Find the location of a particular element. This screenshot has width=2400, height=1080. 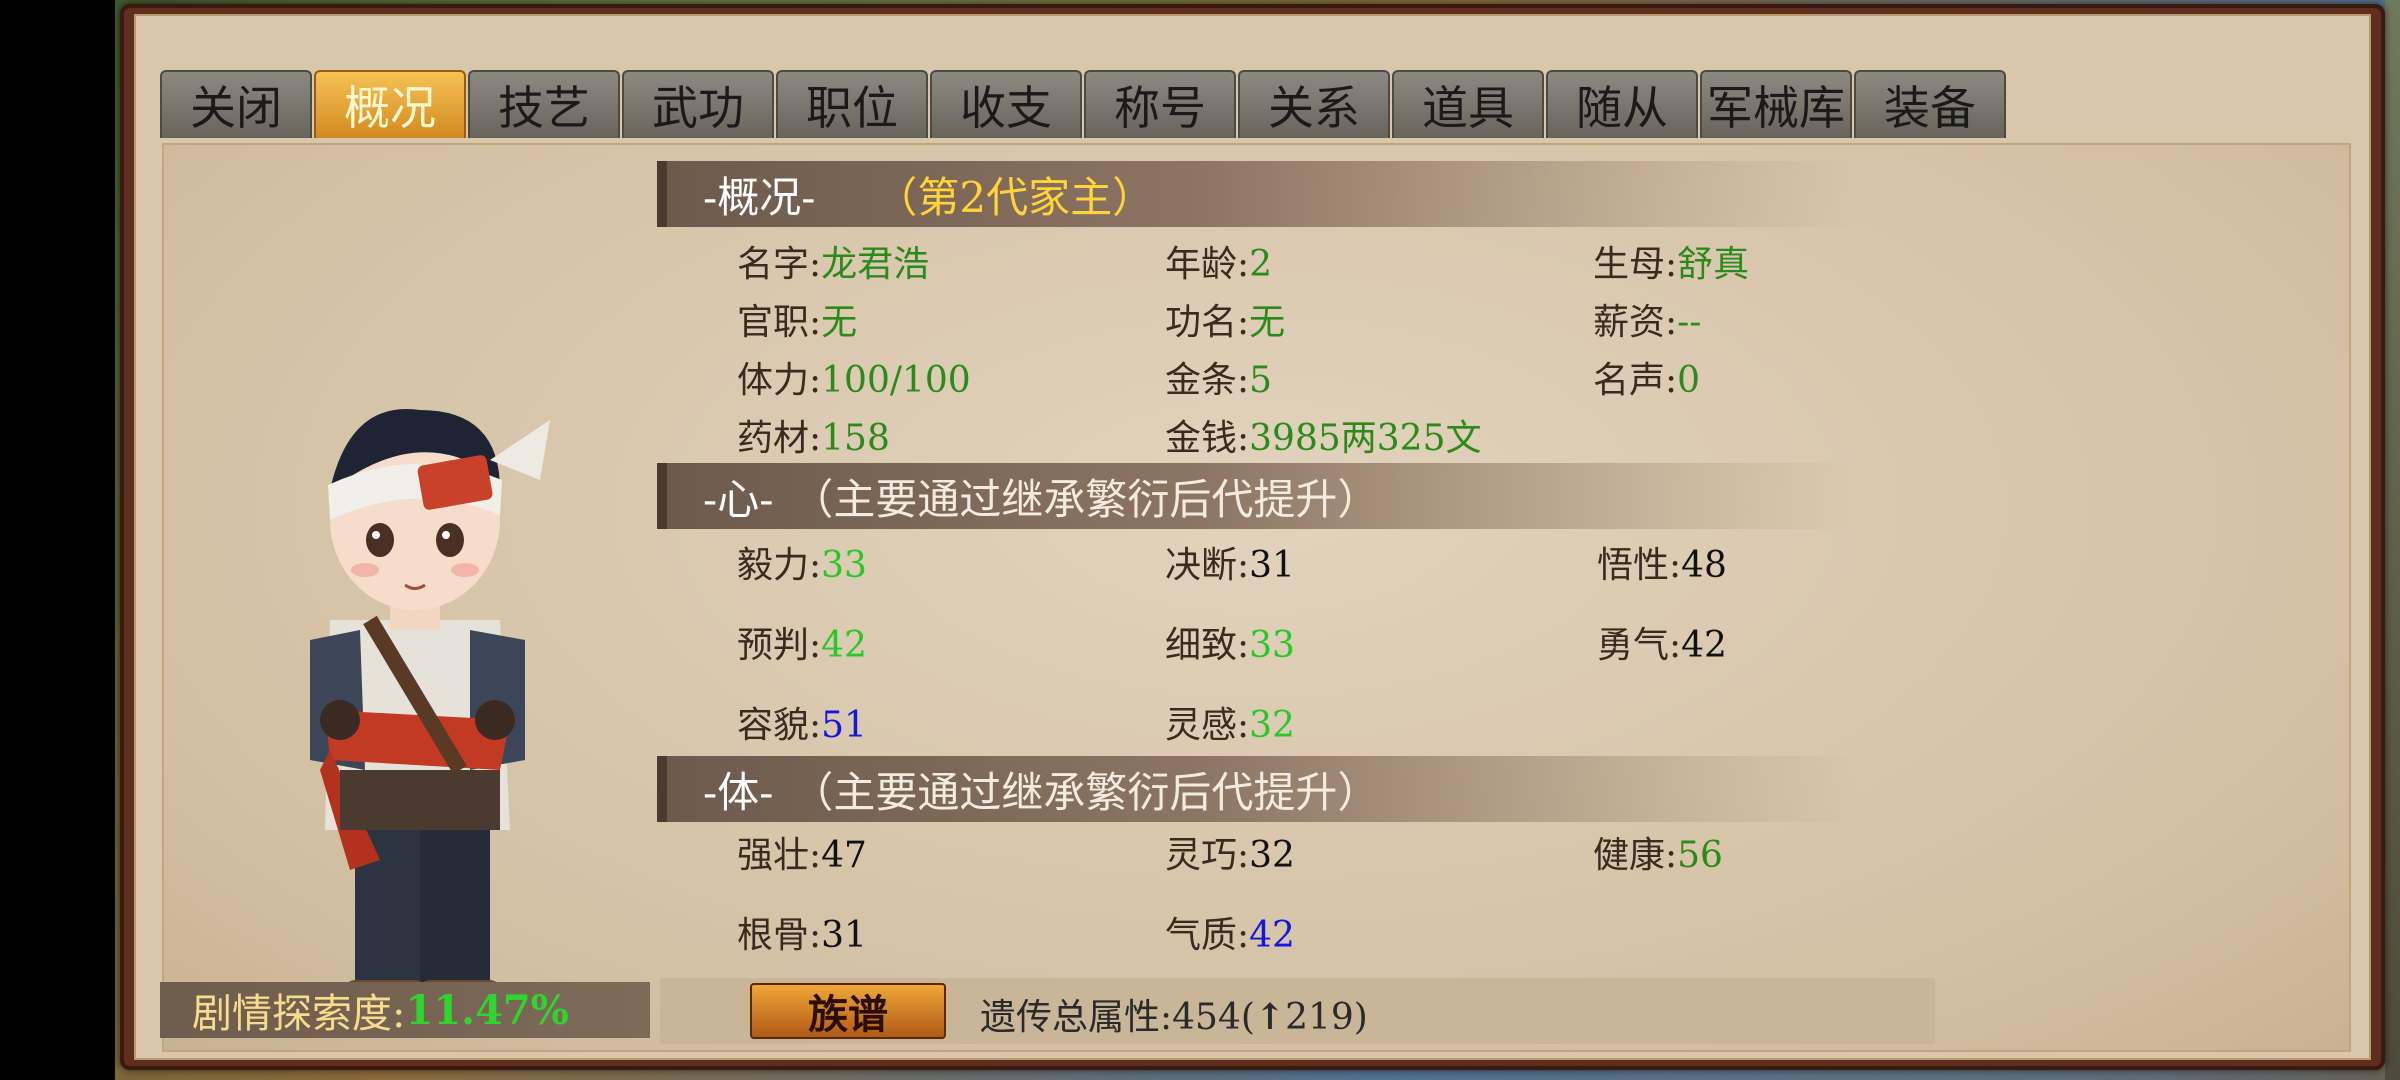

story-exploration-bar: 剧情探索度: 11.47% is located at coordinates (405, 1010).